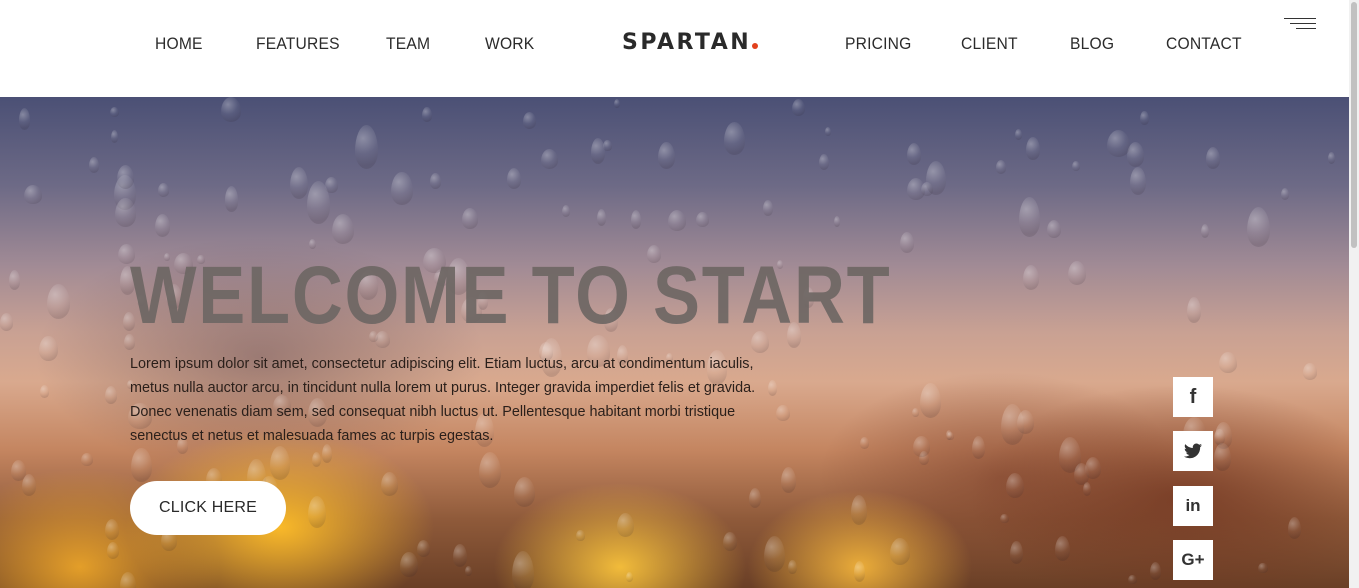 The height and width of the screenshot is (588, 1359). What do you see at coordinates (1204, 44) in the screenshot?
I see `nav-contact: CONTACT` at bounding box center [1204, 44].